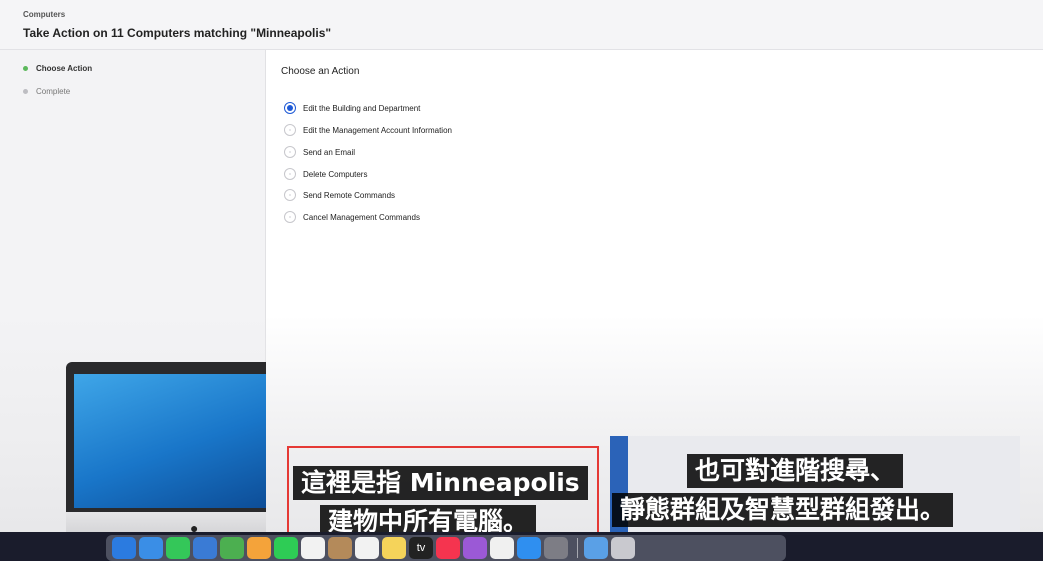 Image resolution: width=1043 pixels, height=561 pixels. Describe the element at coordinates (329, 152) in the screenshot. I see `option-label: Send an Email` at that location.